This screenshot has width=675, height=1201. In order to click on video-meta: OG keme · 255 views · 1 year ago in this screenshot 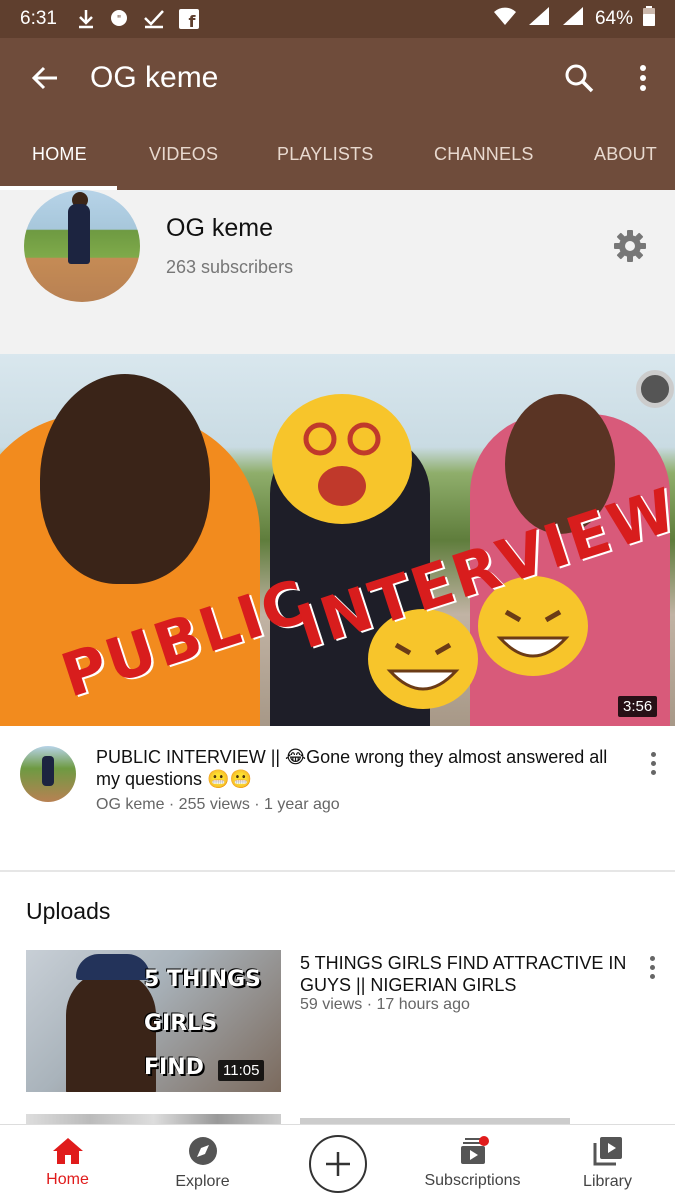, I will do `click(218, 804)`.